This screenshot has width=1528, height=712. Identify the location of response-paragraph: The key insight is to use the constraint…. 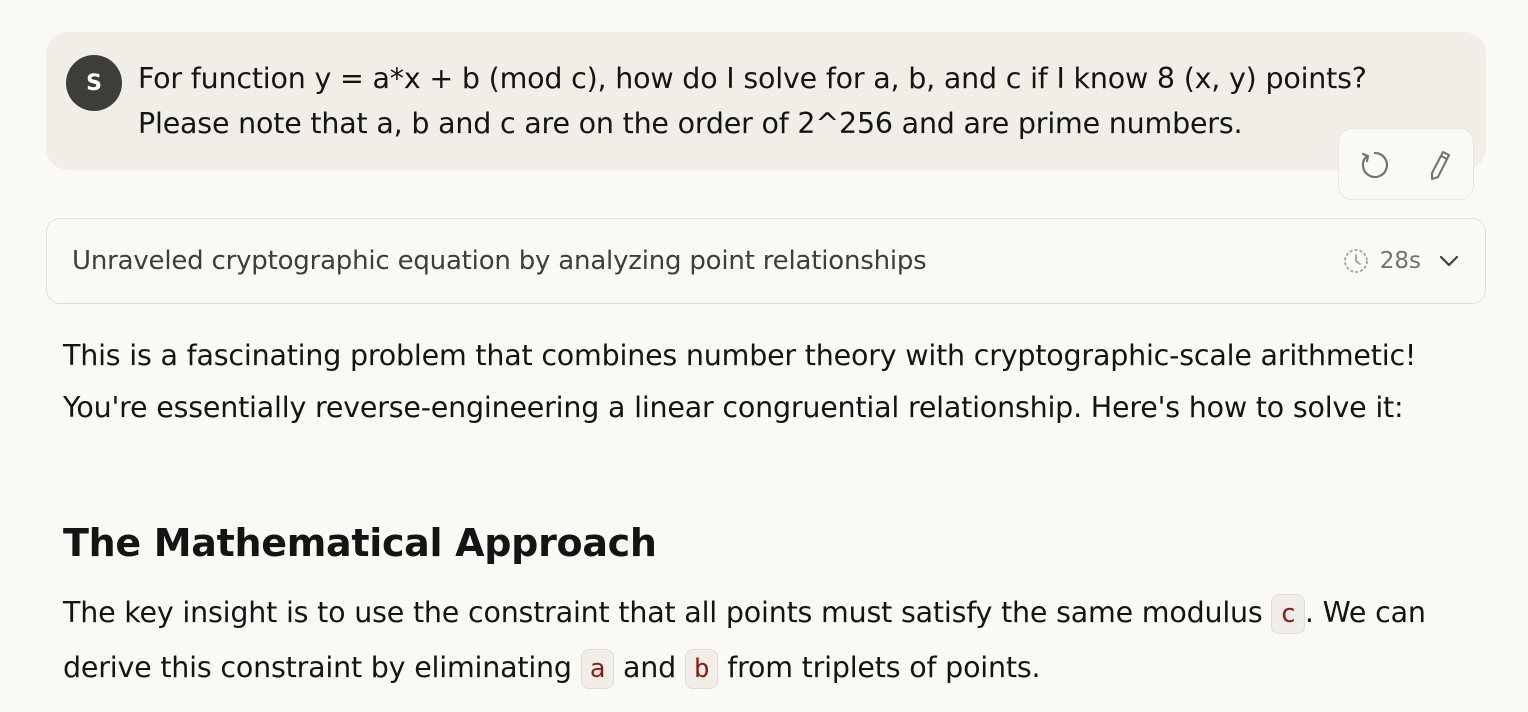
(763, 641).